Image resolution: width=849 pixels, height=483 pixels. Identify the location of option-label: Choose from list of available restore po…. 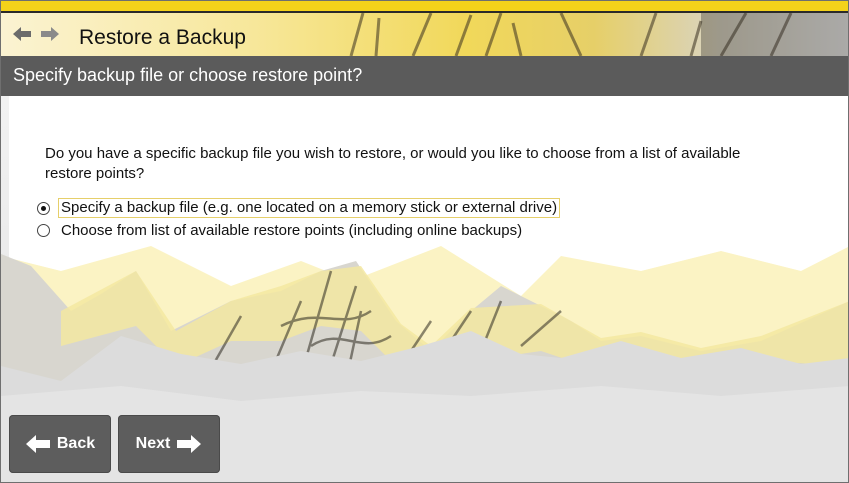
(291, 230).